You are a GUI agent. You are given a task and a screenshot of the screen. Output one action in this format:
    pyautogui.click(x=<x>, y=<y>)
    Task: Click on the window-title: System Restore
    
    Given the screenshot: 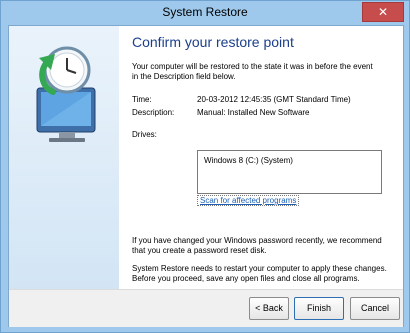 What is the action you would take?
    pyautogui.click(x=205, y=12)
    